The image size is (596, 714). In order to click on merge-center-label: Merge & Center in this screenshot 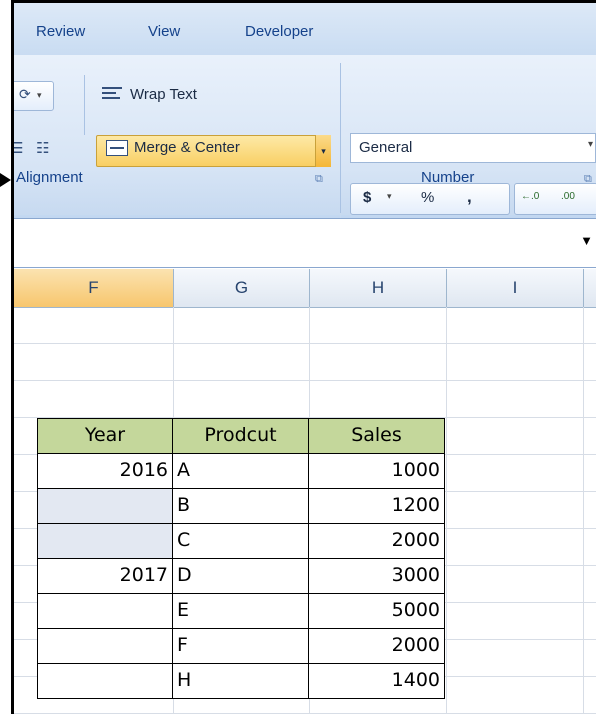, I will do `click(187, 147)`.